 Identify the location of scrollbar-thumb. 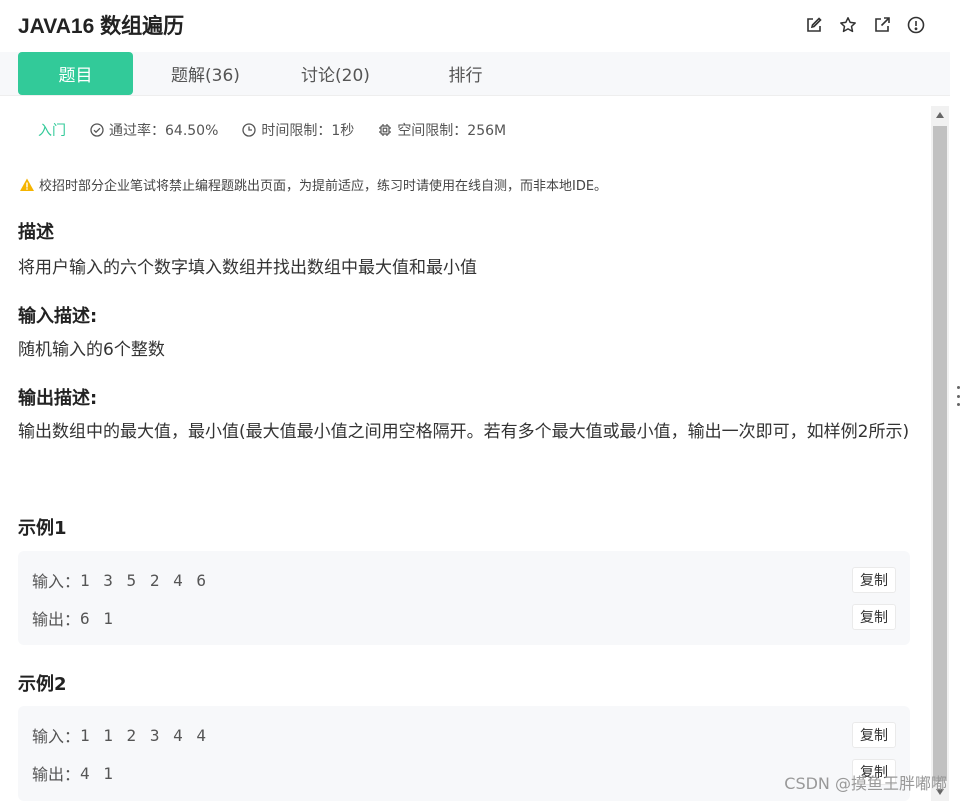
(940, 453).